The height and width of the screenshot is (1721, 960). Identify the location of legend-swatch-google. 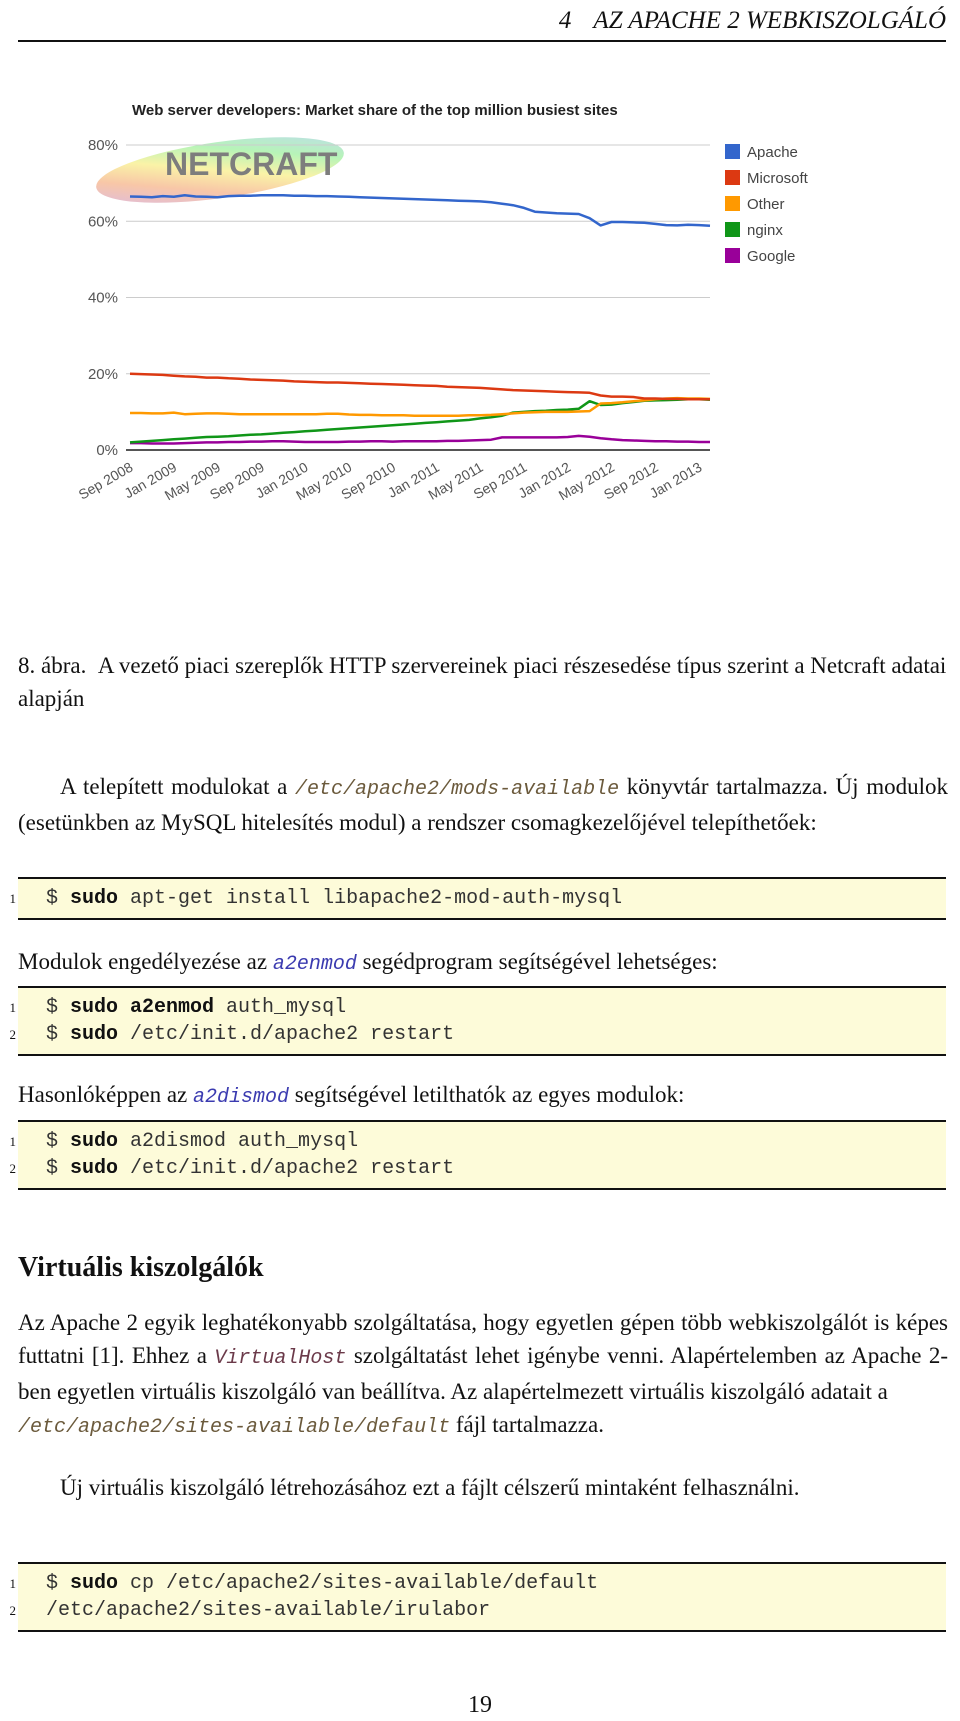
(732, 255).